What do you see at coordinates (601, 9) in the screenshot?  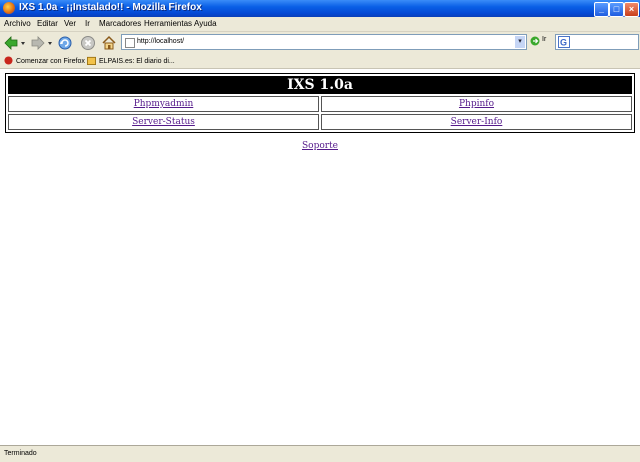 I see `minimize-button: _` at bounding box center [601, 9].